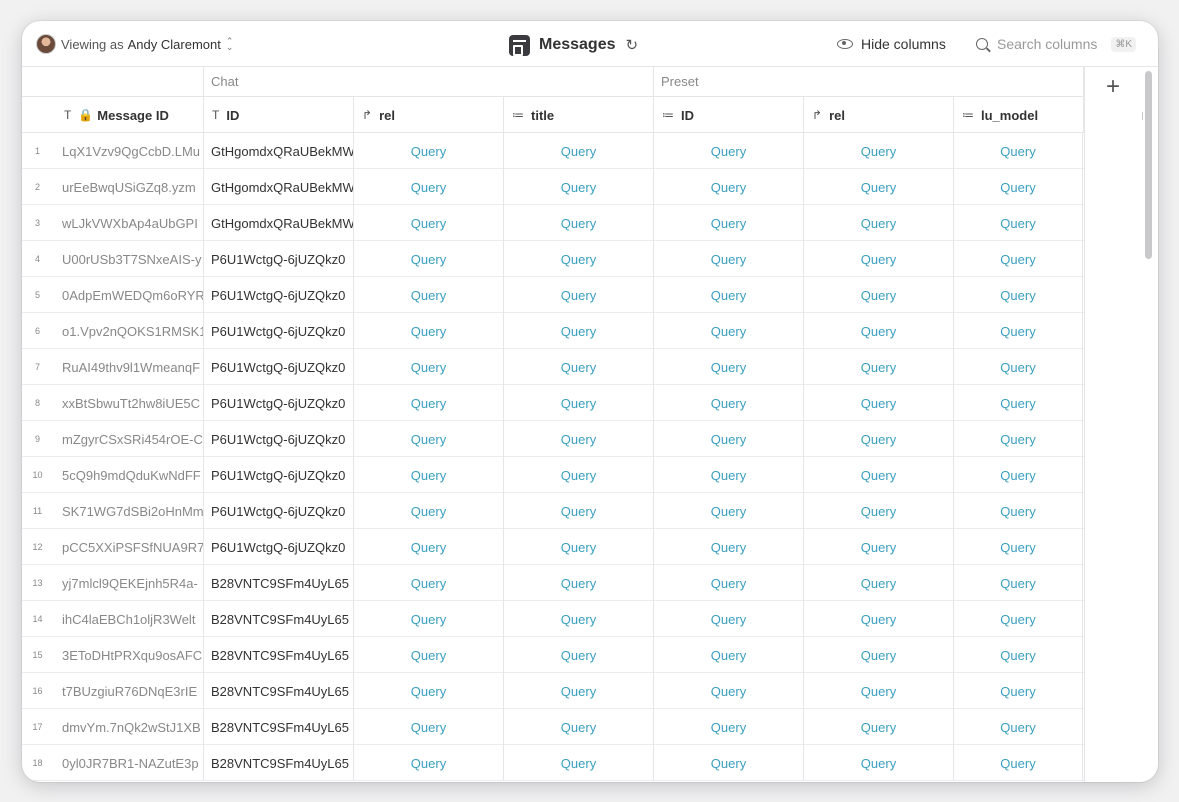  I want to click on message-id-cell: urEeBwqUSiGZq8.yzm, so click(128, 187).